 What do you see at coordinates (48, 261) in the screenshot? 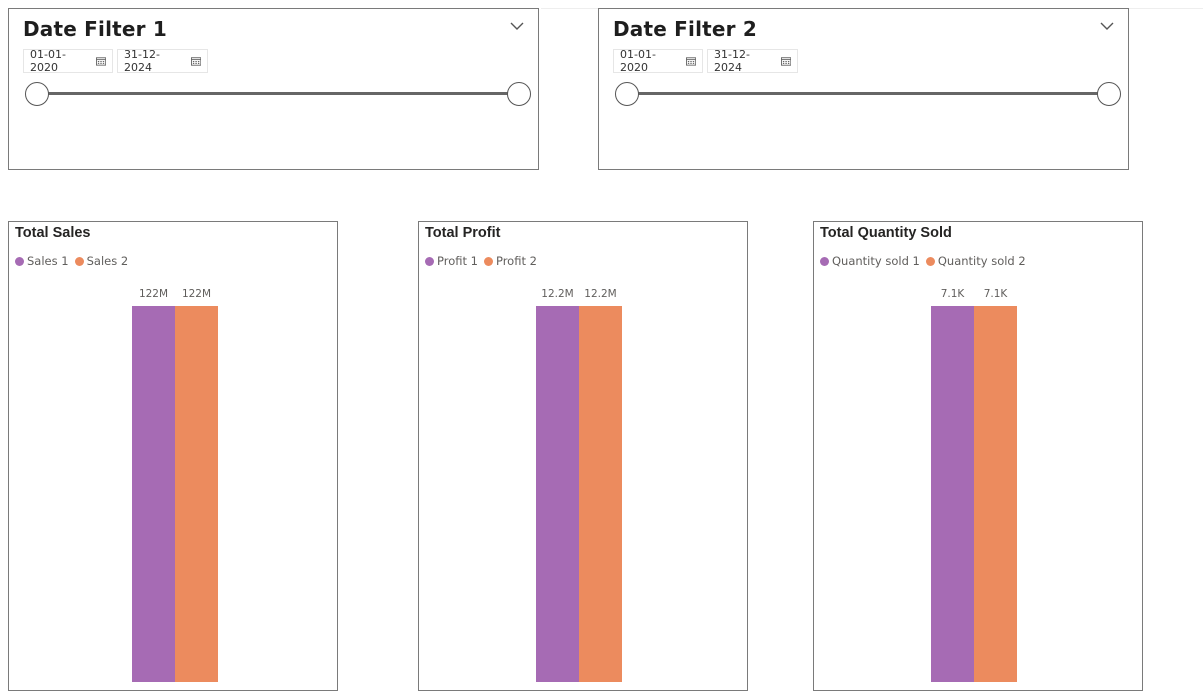
I see `legend-label: Sales 1` at bounding box center [48, 261].